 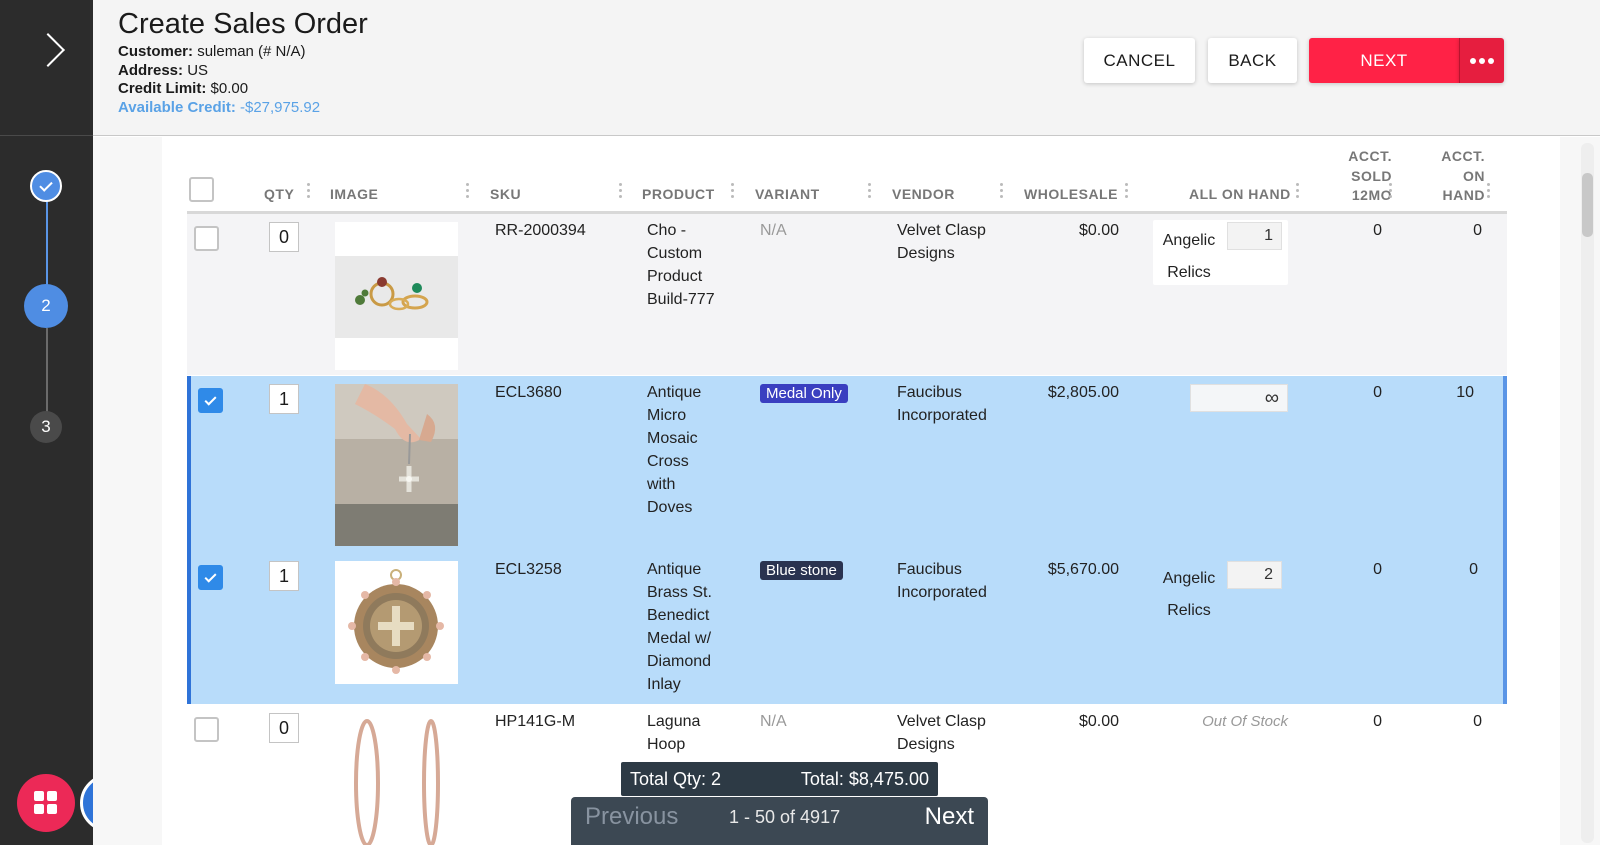 What do you see at coordinates (1254, 575) in the screenshot?
I see `on-hand-qty-input: 2` at bounding box center [1254, 575].